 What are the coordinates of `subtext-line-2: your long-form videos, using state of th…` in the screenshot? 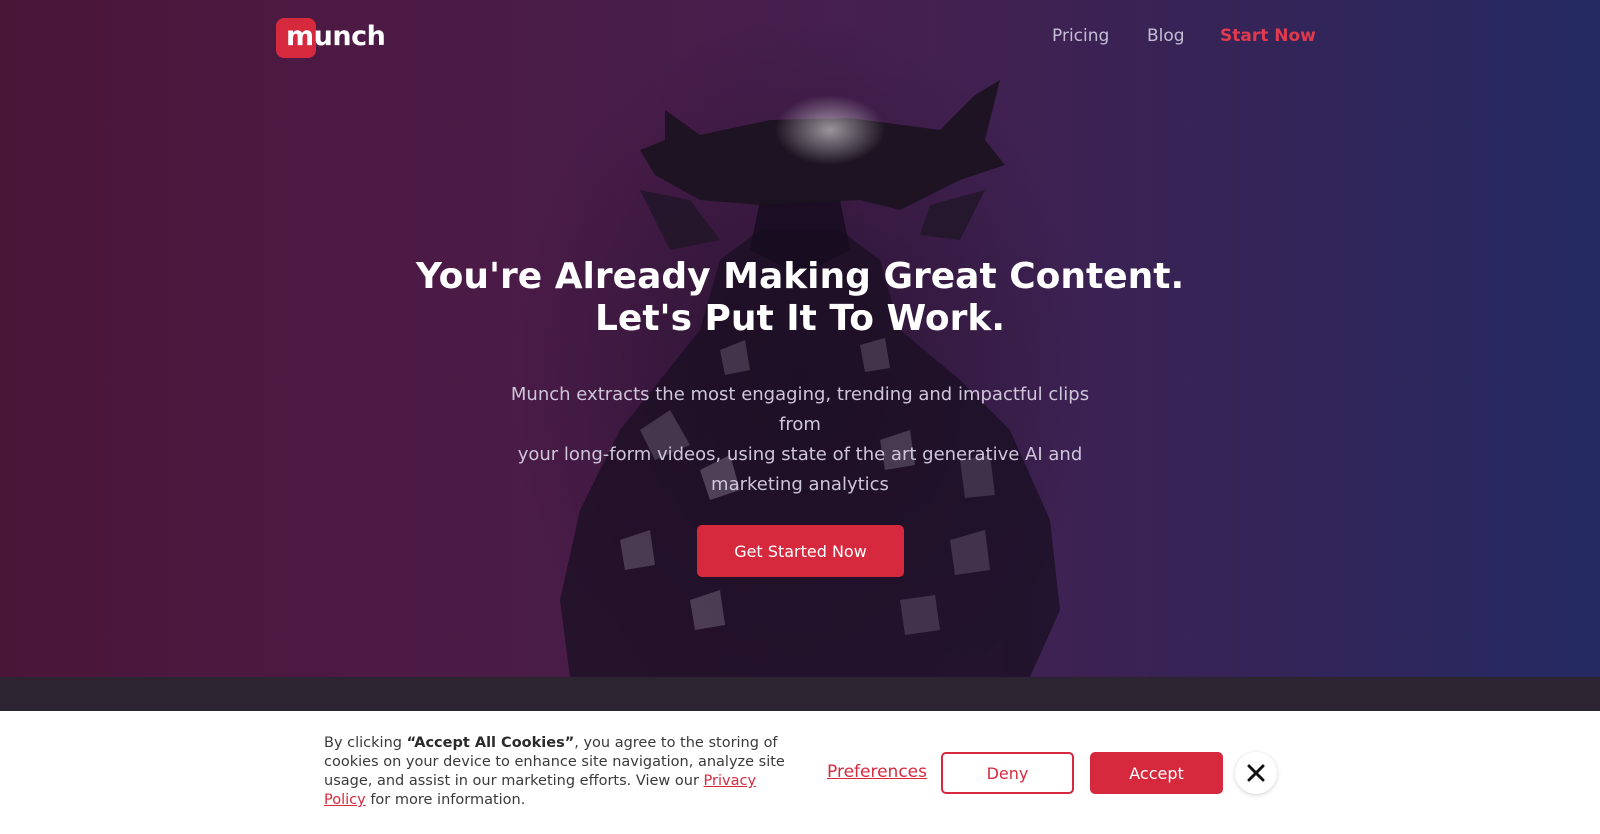 It's located at (800, 454).